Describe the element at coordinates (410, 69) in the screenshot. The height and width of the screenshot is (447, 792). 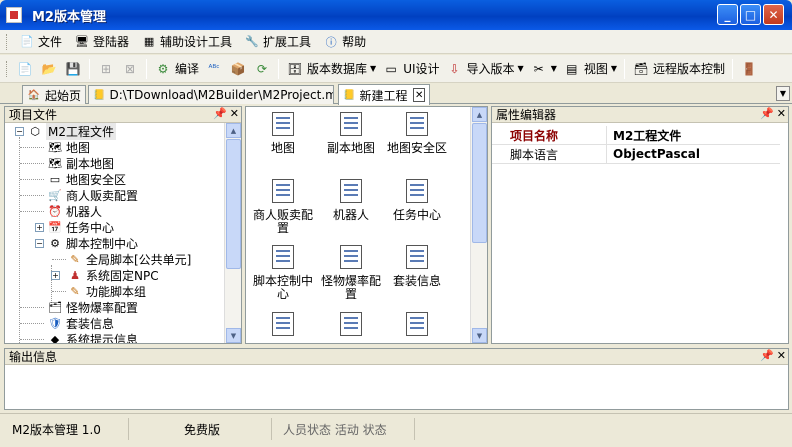
I see `ui-design-button: ▭ UI设计` at that location.